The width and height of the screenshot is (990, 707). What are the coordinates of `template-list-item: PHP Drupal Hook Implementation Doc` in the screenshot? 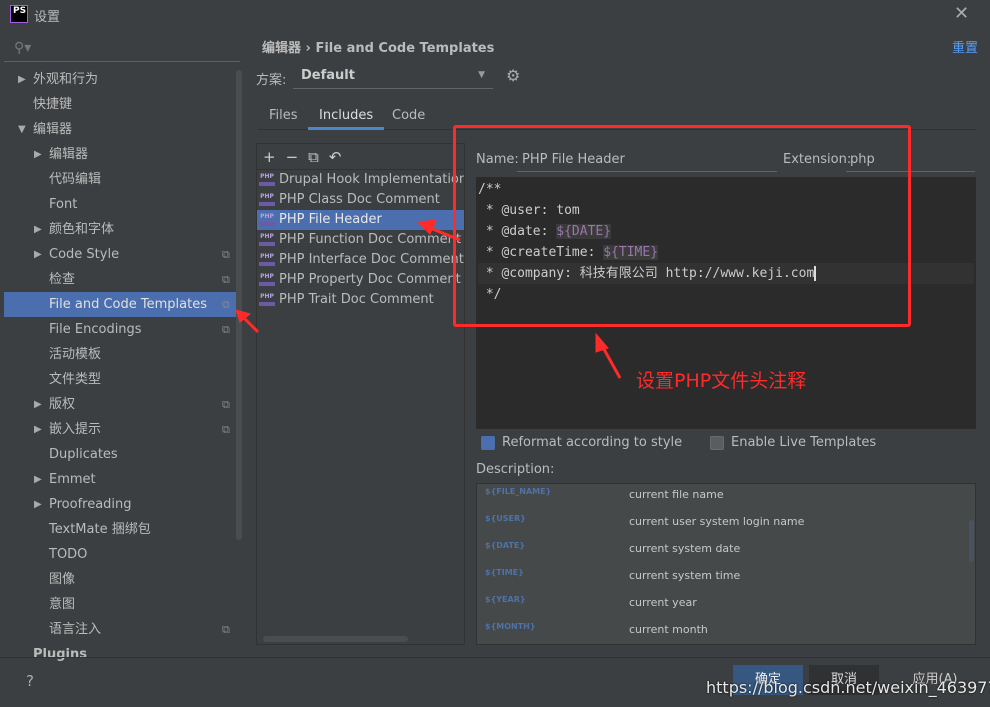 It's located at (360, 180).